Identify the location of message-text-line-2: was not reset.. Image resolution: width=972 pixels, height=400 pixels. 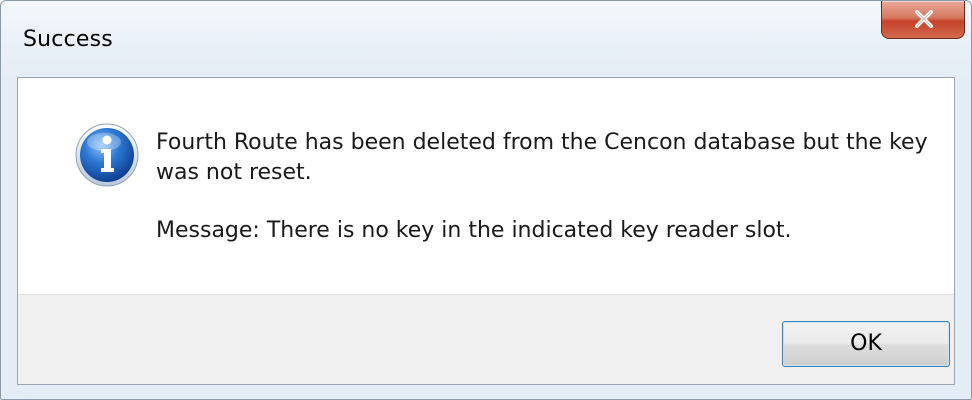
(234, 172).